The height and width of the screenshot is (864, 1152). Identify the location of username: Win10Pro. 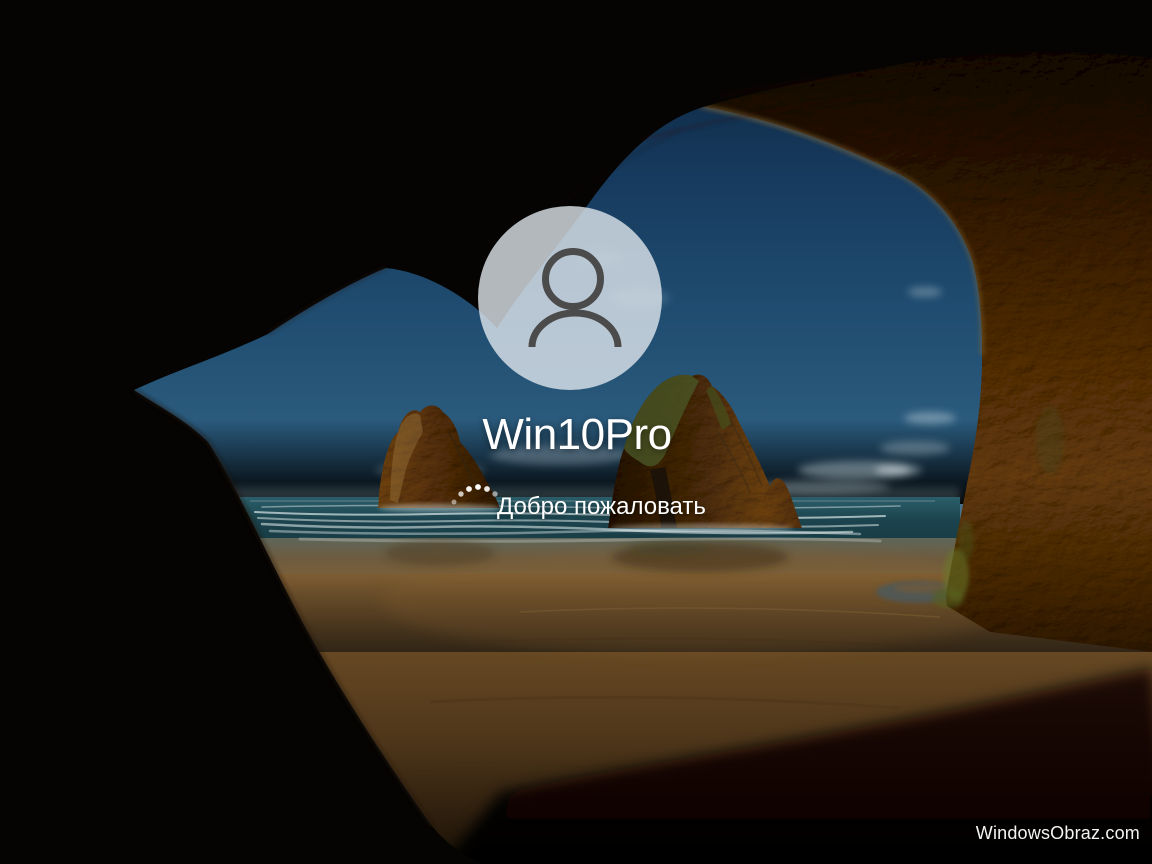
(577, 434).